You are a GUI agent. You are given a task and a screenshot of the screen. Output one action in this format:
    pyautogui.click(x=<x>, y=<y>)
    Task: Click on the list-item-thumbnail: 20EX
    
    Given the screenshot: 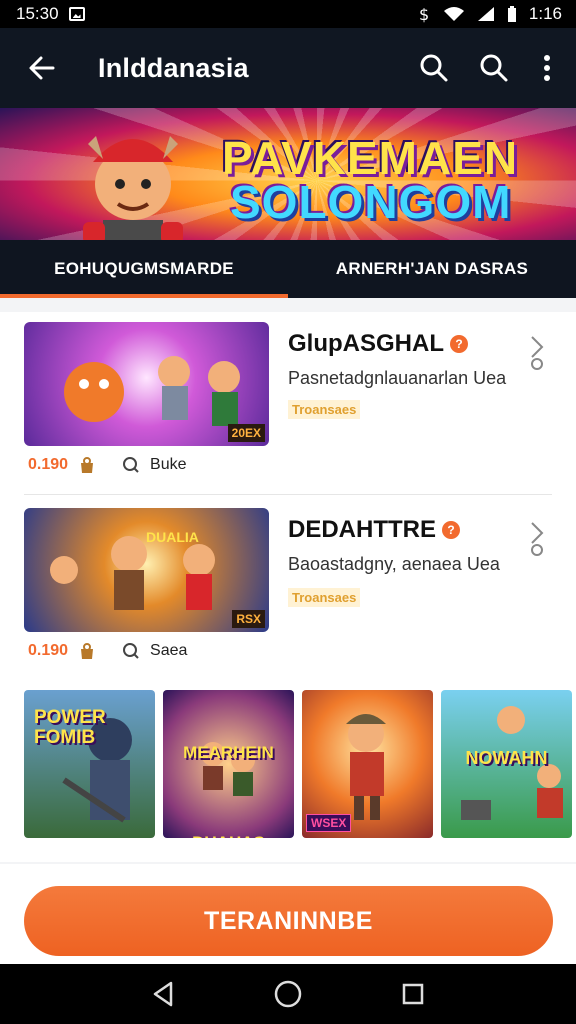 What is the action you would take?
    pyautogui.click(x=146, y=384)
    